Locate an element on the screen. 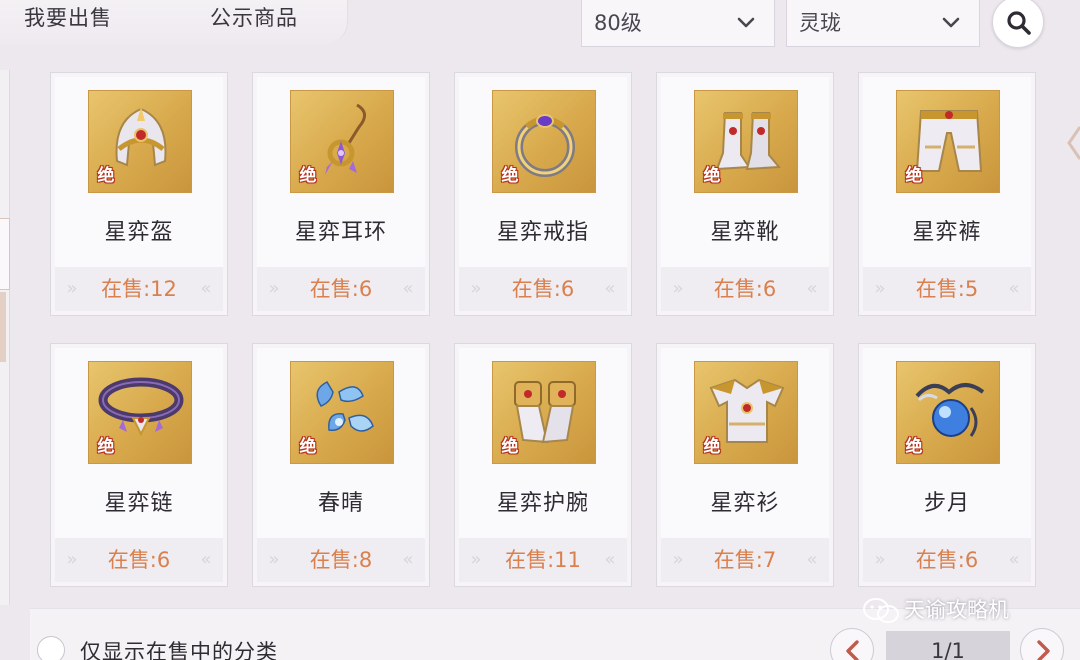 This screenshot has height=660, width=1080. item-name: 星弈耳环 is located at coordinates (340, 232).